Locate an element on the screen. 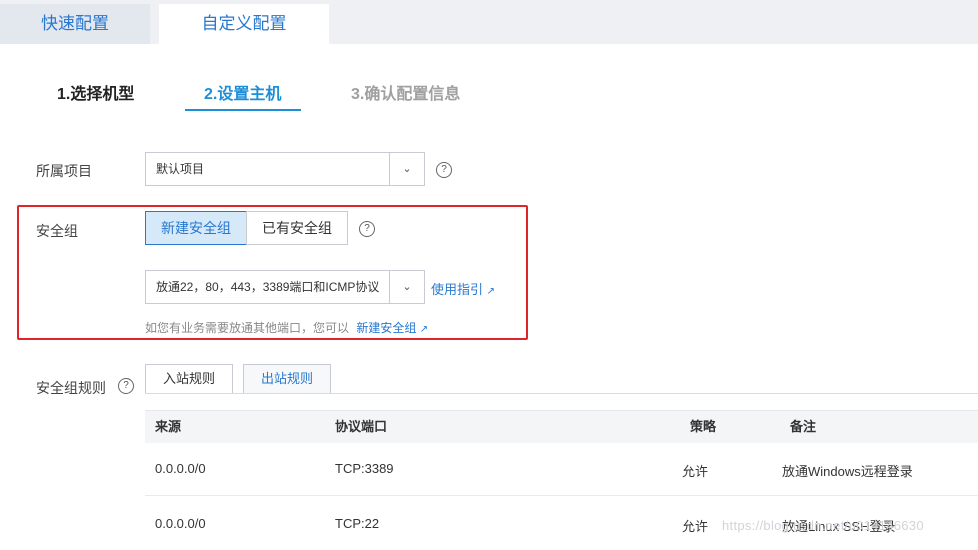  config-mode-tabs: 快速配置 自定义配置 is located at coordinates (489, 22).